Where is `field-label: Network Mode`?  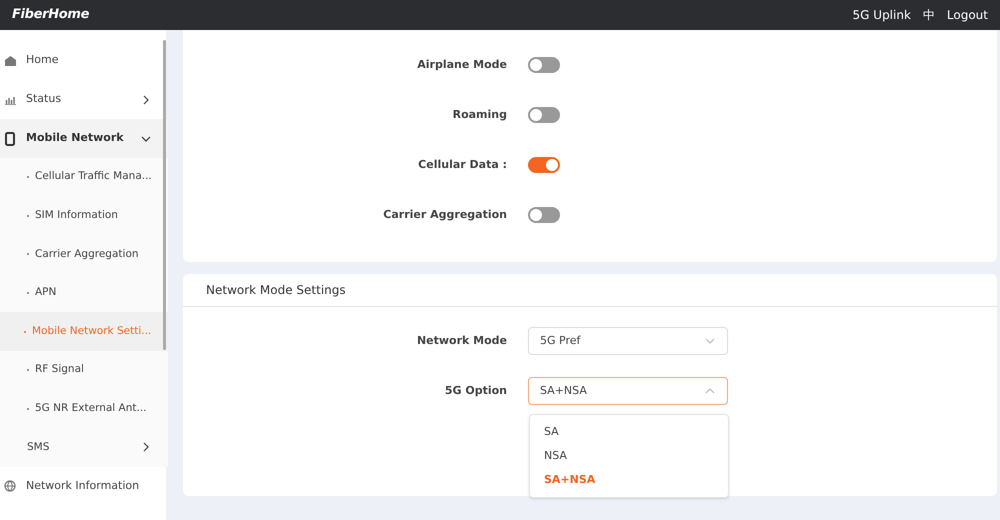
field-label: Network Mode is located at coordinates (461, 340).